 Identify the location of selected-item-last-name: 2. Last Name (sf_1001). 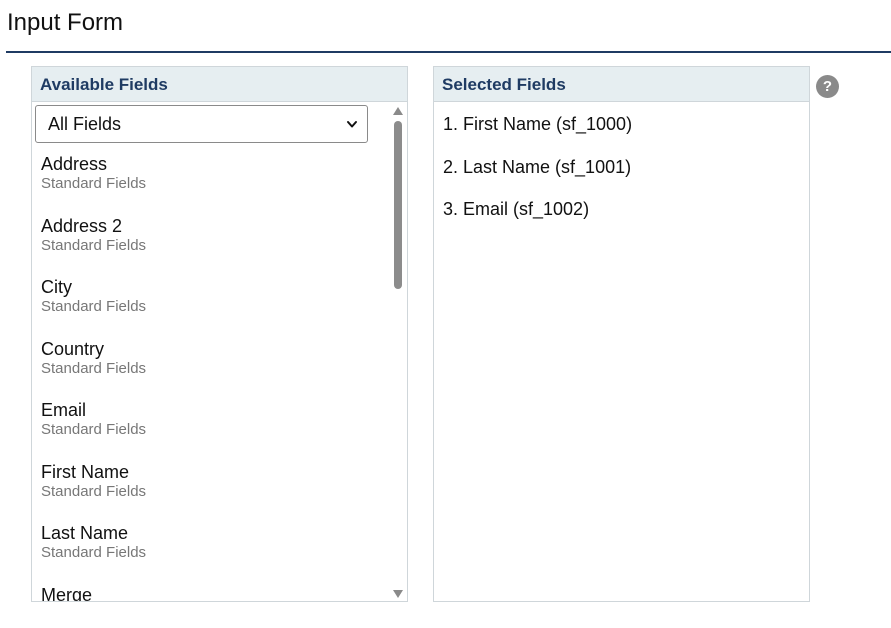
(537, 177).